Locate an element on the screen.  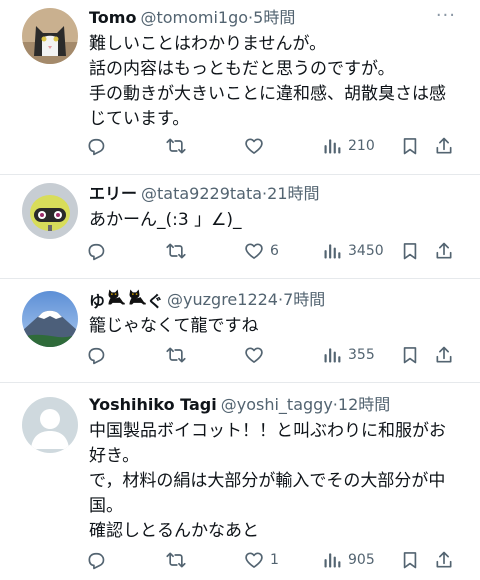
tweet-line: 確認しとるんかなあと is located at coordinates (174, 531).